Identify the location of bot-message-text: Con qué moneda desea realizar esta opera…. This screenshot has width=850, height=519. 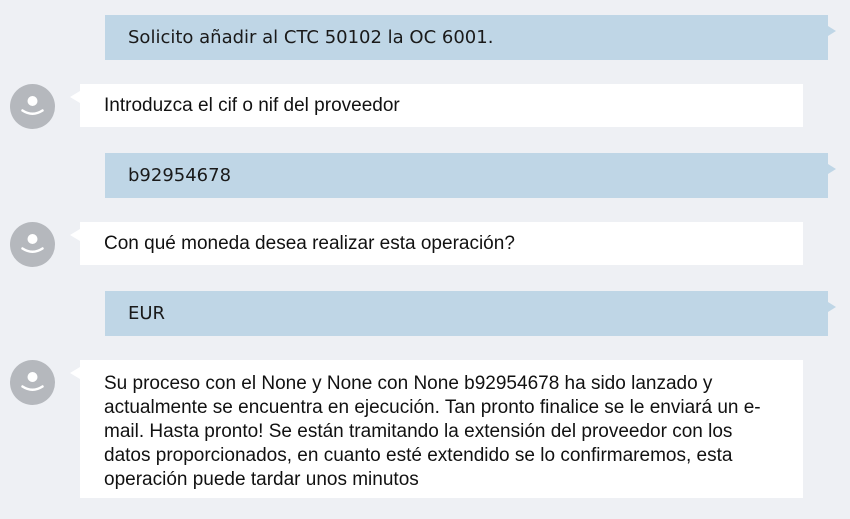
(309, 243).